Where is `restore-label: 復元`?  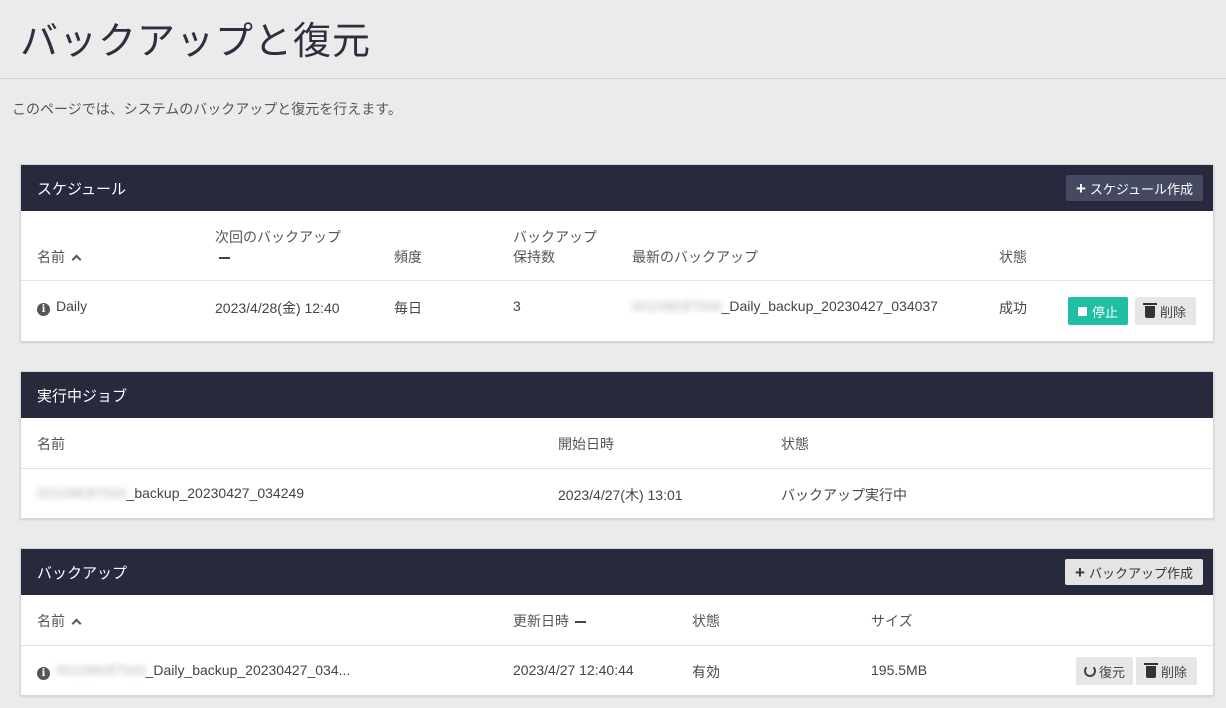 restore-label: 復元 is located at coordinates (1112, 672).